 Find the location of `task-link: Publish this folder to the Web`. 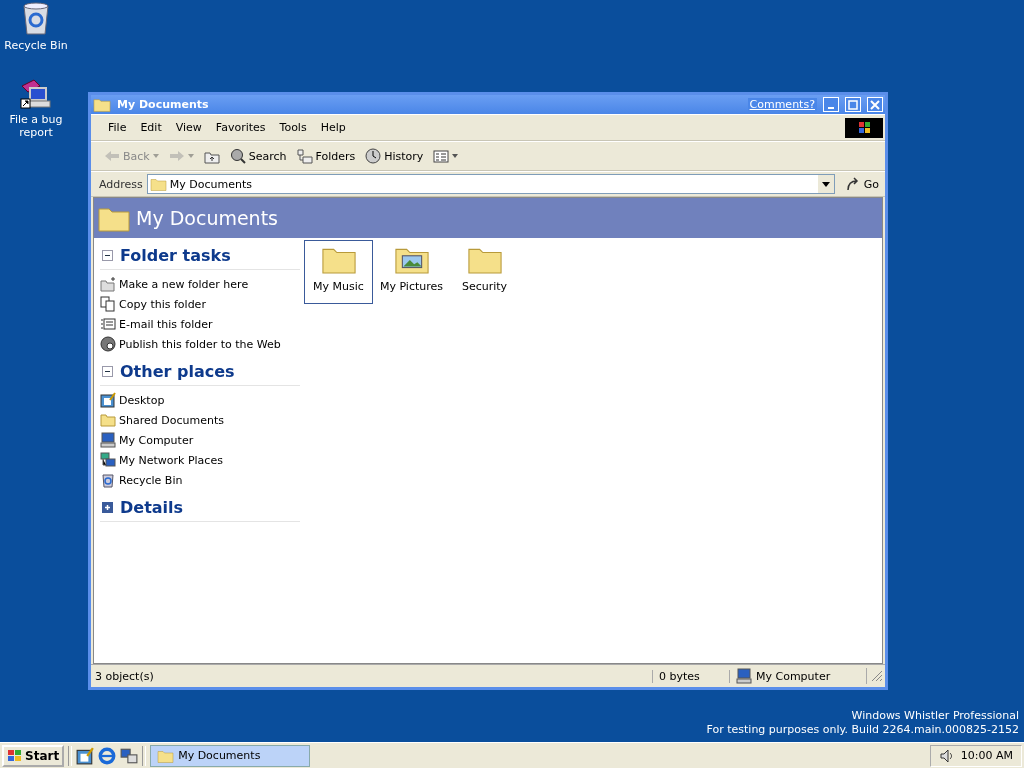

task-link: Publish this folder to the Web is located at coordinates (200, 344).